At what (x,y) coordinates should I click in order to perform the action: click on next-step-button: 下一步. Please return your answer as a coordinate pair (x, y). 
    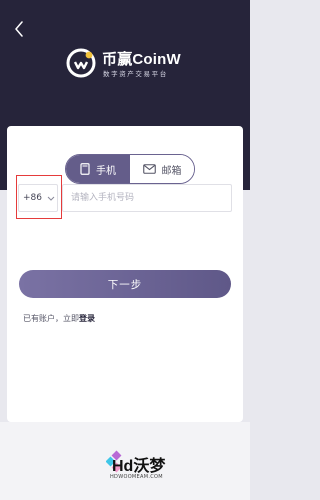
    Looking at the image, I should click on (125, 284).